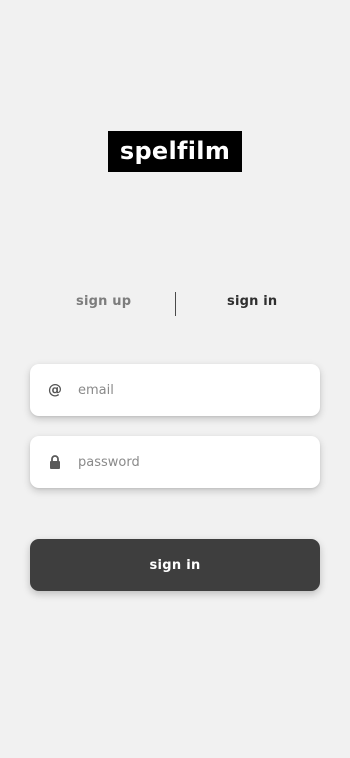 The width and height of the screenshot is (350, 758). I want to click on tab-sign-in: sign in, so click(252, 301).